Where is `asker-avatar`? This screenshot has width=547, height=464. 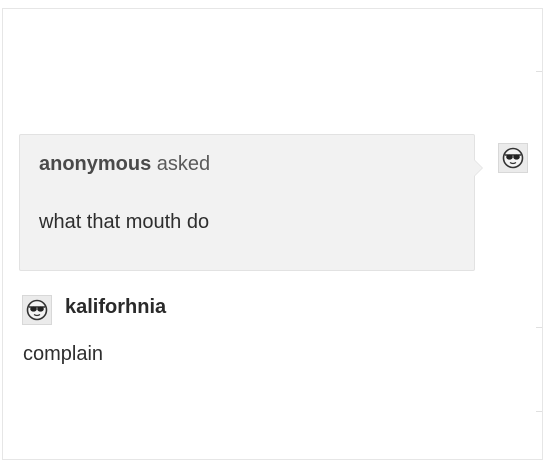 asker-avatar is located at coordinates (513, 158).